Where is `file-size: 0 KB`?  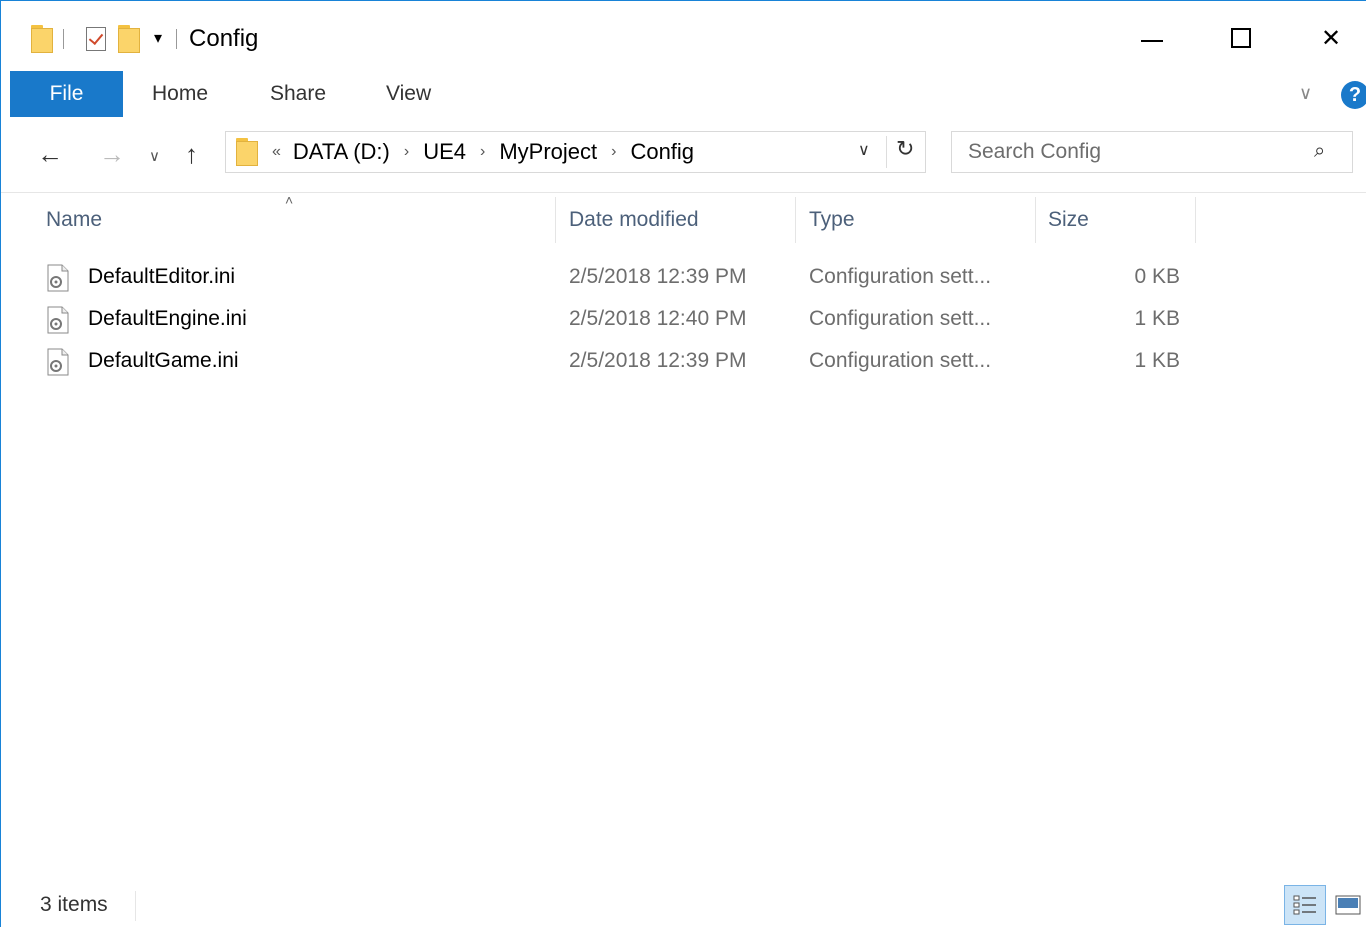
file-size: 0 KB is located at coordinates (1157, 276).